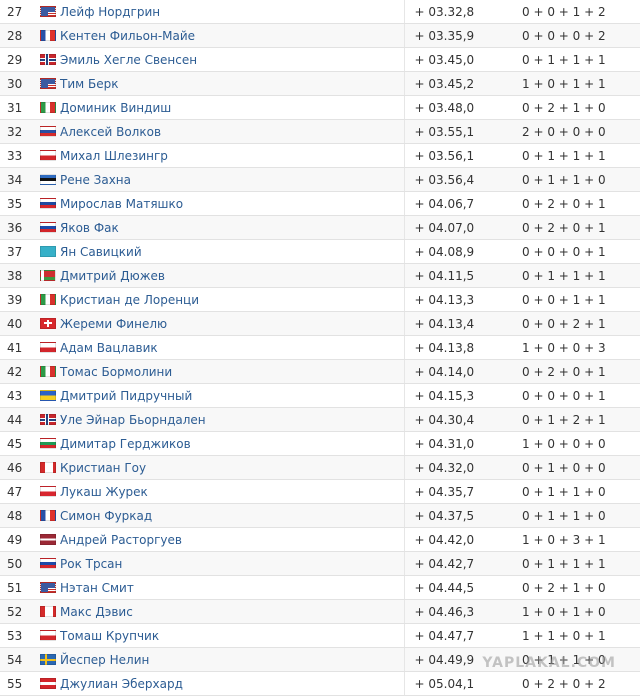  What do you see at coordinates (456, 275) in the screenshot?
I see `time-gap-cell: + 04.11,5` at bounding box center [456, 275].